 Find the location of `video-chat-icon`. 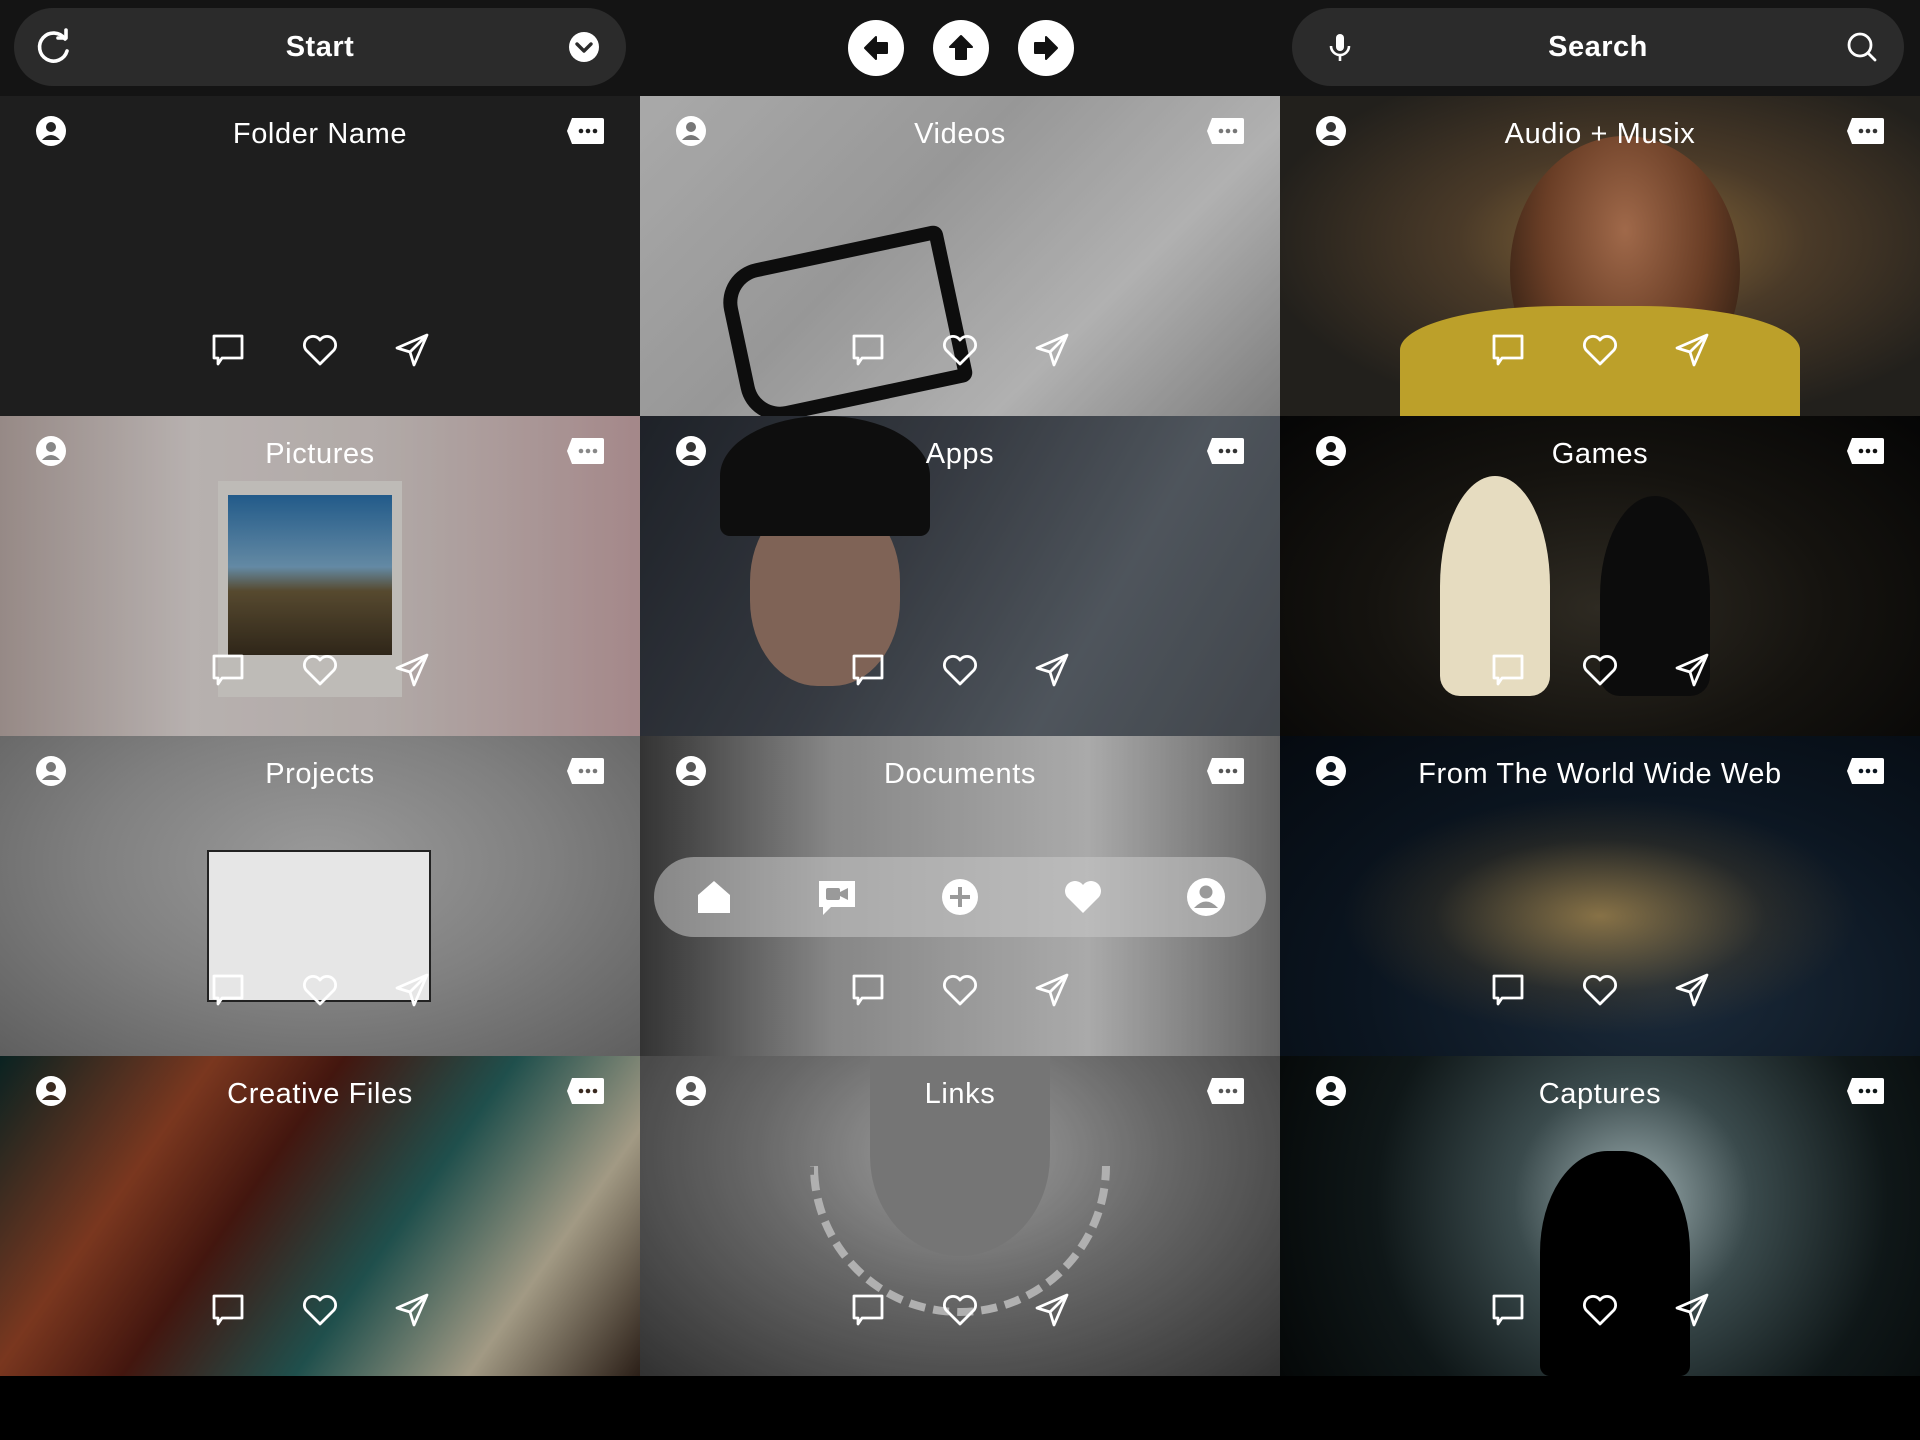

video-chat-icon is located at coordinates (837, 897).